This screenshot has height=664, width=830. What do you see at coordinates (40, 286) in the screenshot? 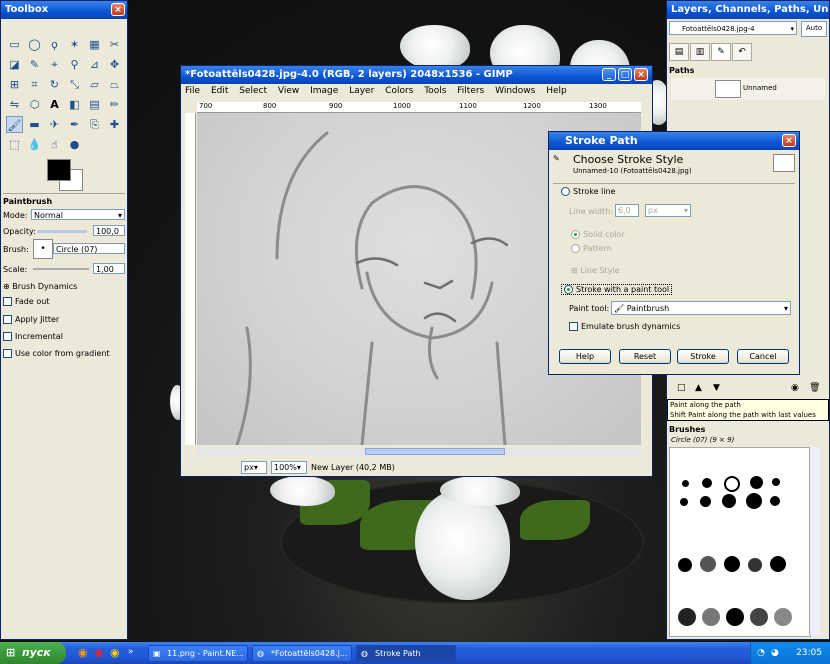
I see `brush-dynamics-expander: ⊕ Brush Dynamics` at bounding box center [40, 286].